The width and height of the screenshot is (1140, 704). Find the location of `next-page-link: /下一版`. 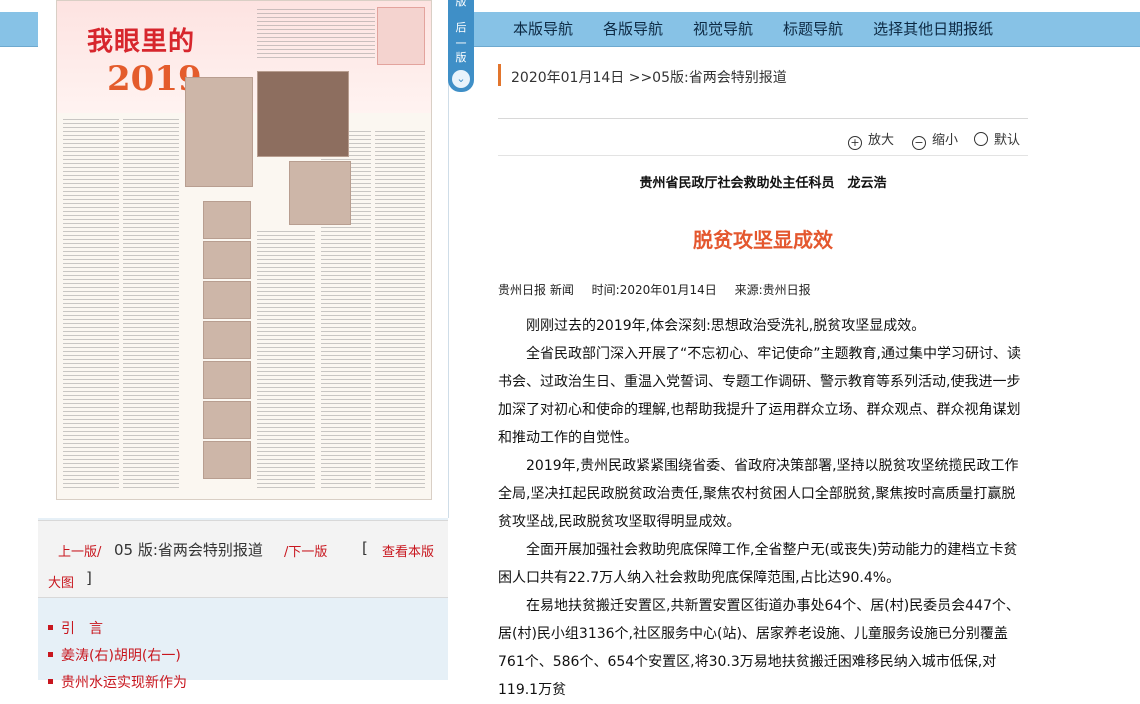

next-page-link: /下一版 is located at coordinates (305, 550).